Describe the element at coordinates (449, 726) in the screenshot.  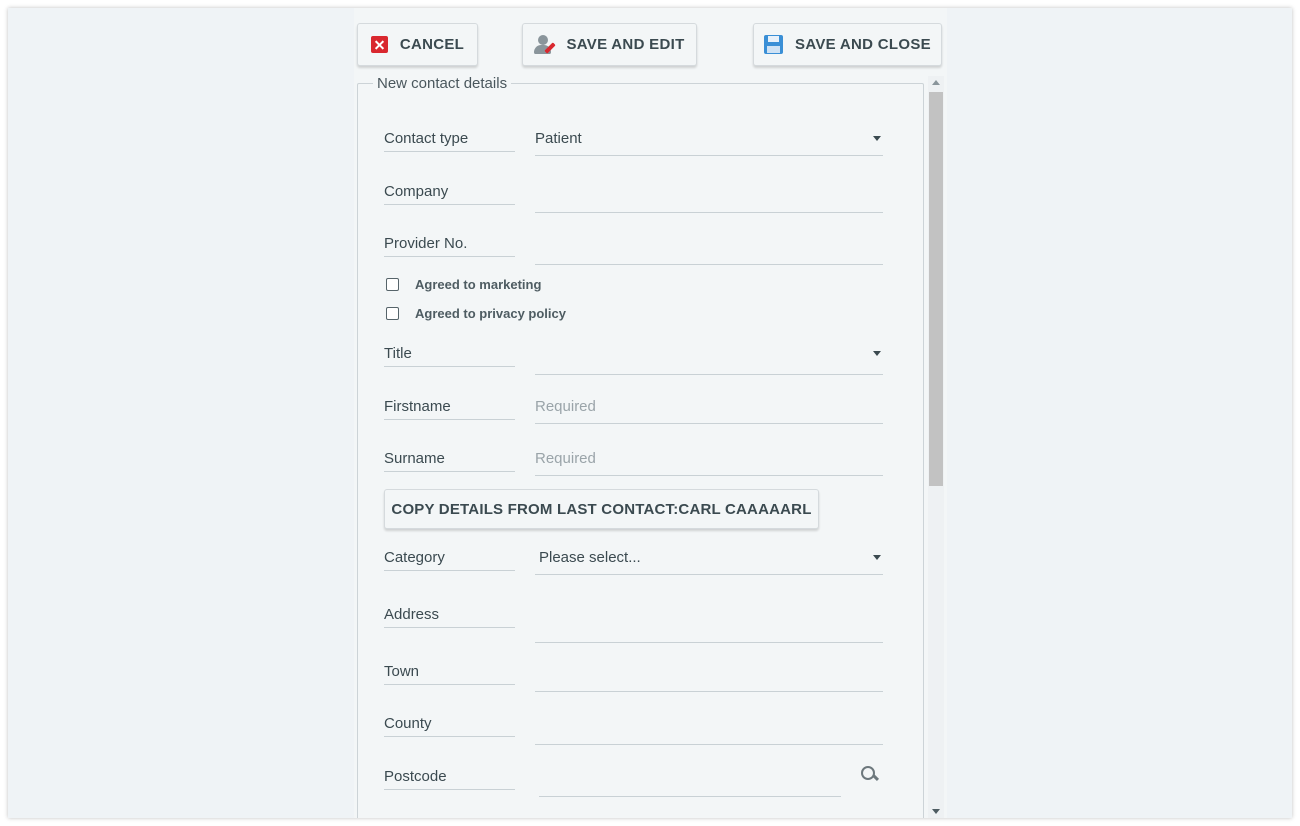
I see `county-label: County` at that location.